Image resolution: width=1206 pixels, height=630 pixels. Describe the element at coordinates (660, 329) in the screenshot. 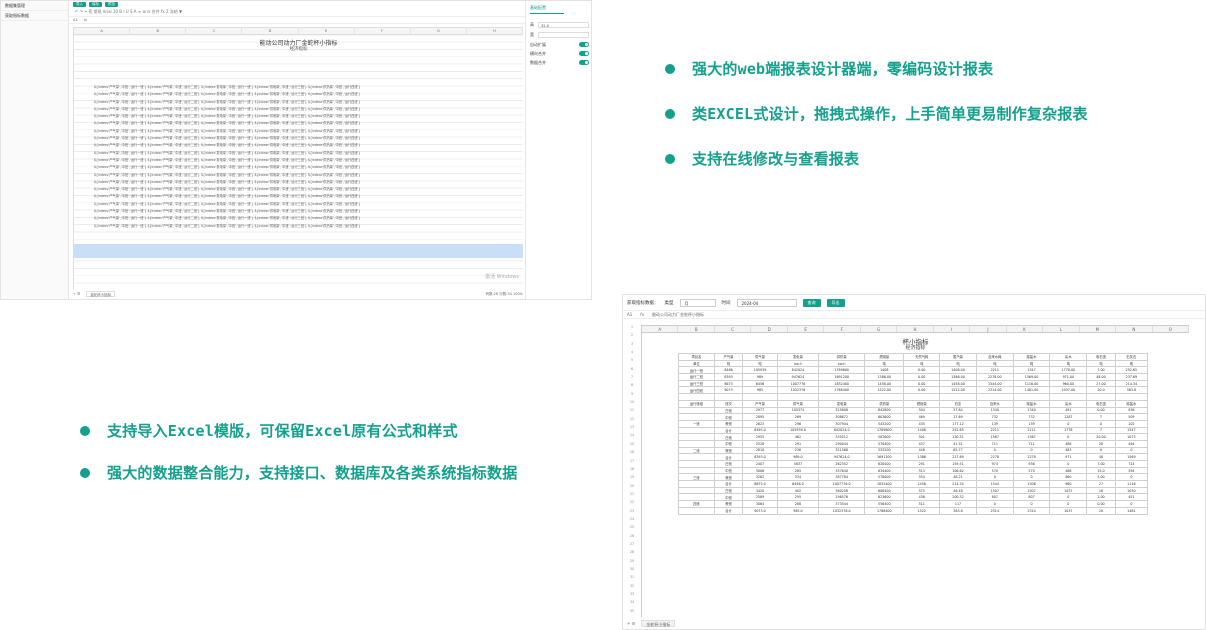

I see `viewer-col-header: A` at that location.